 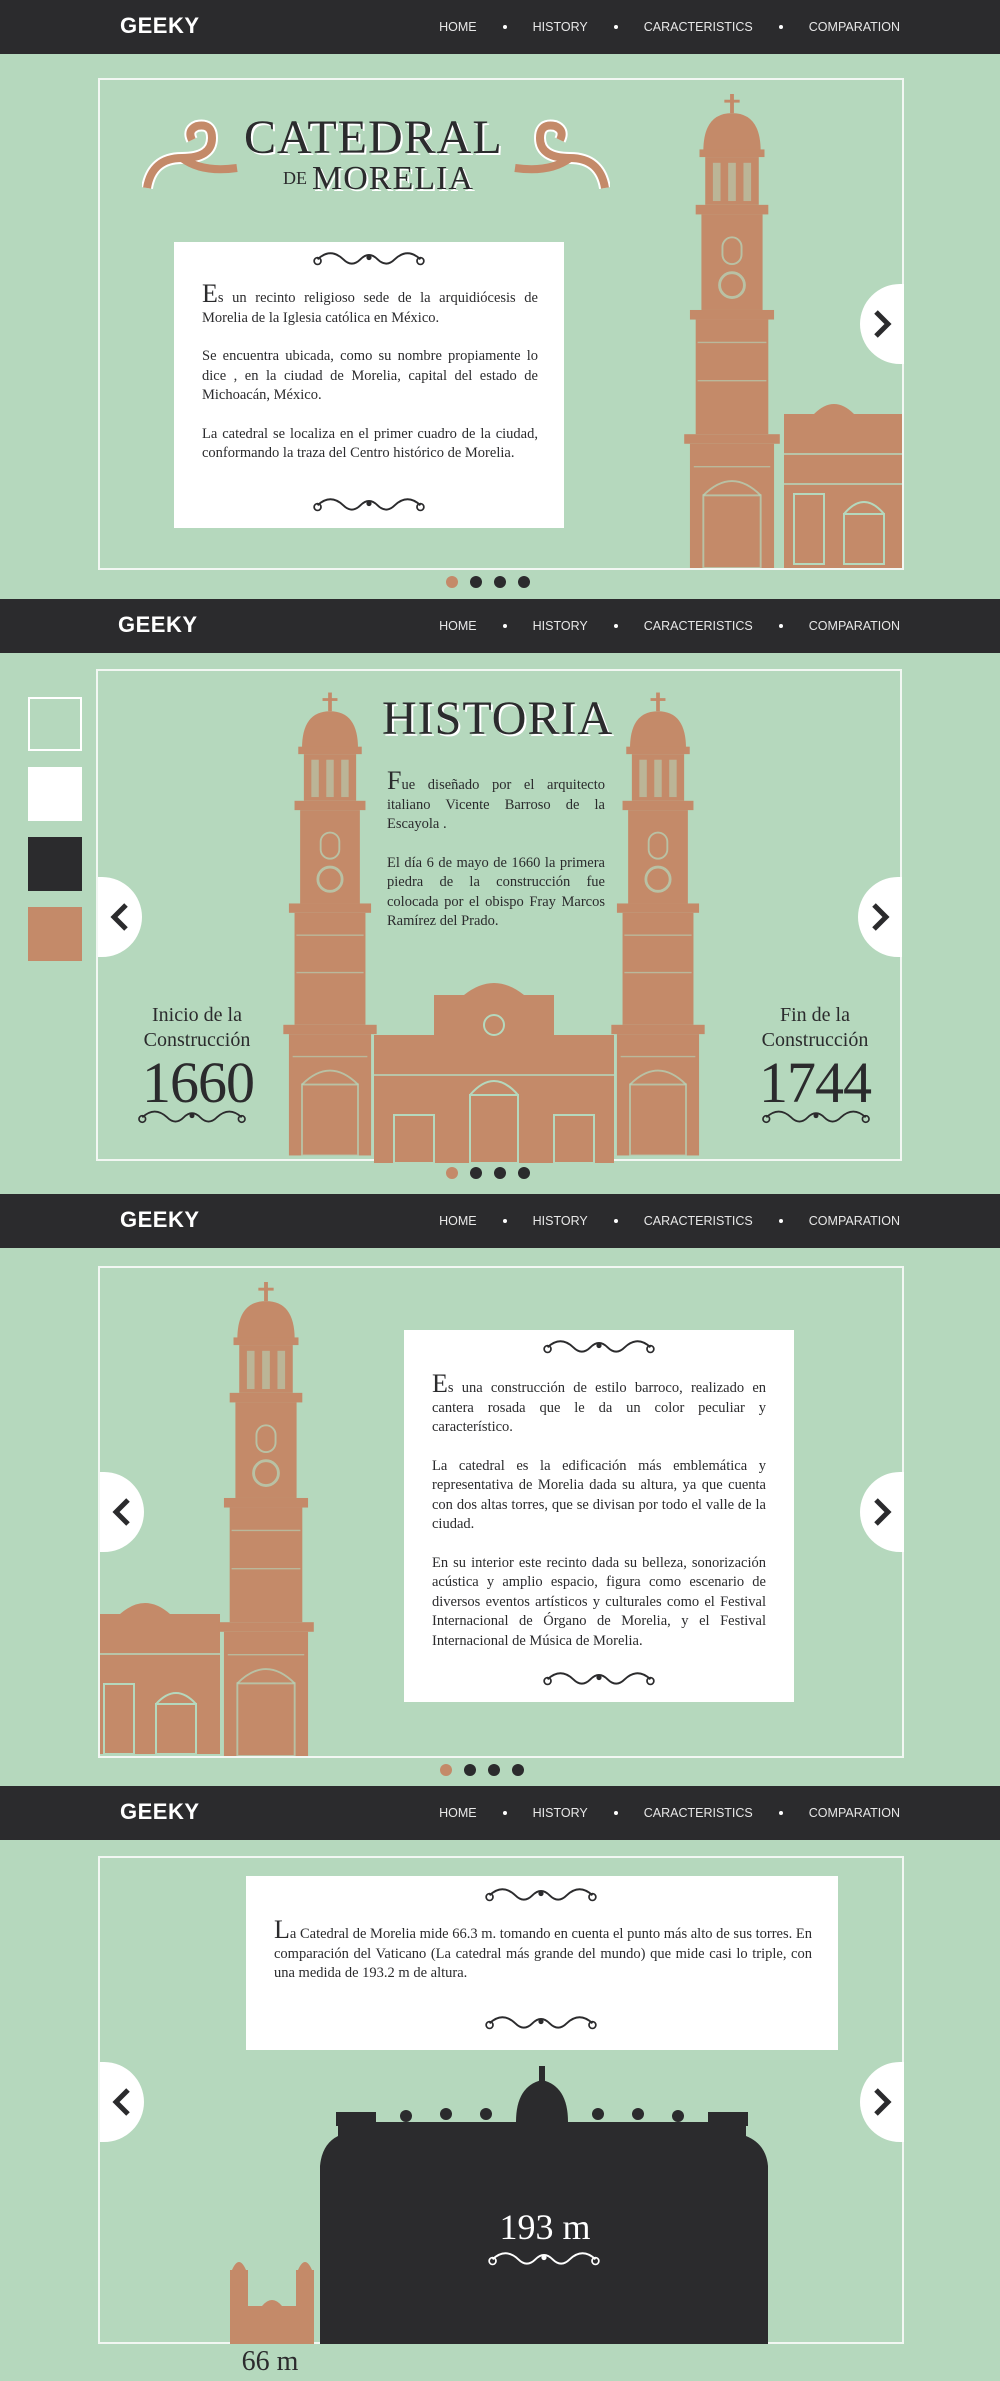 What do you see at coordinates (555, 158) in the screenshot?
I see `title-ornament-right-icon` at bounding box center [555, 158].